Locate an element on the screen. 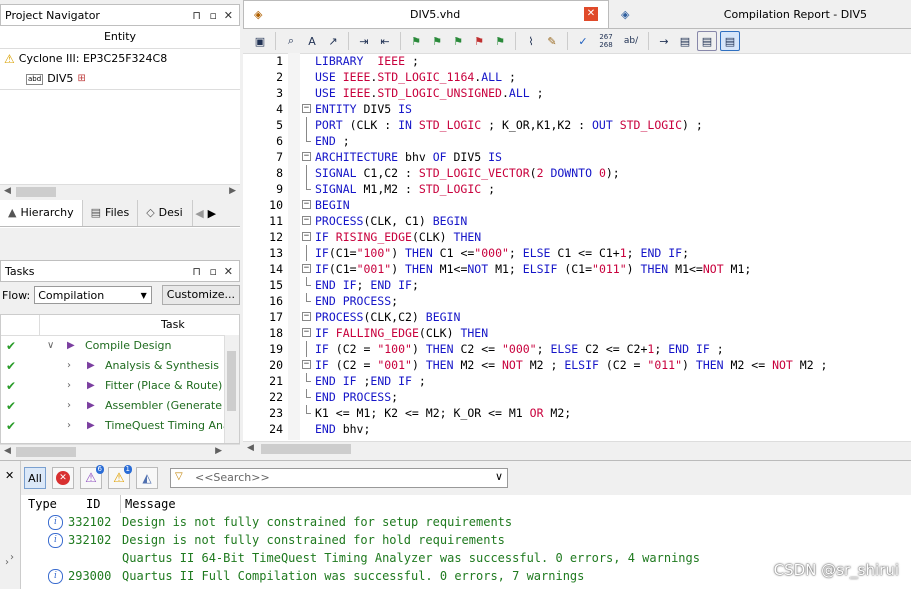 This screenshot has width=911, height=589. tab-scroll-left-icon: ◀ is located at coordinates (199, 213).